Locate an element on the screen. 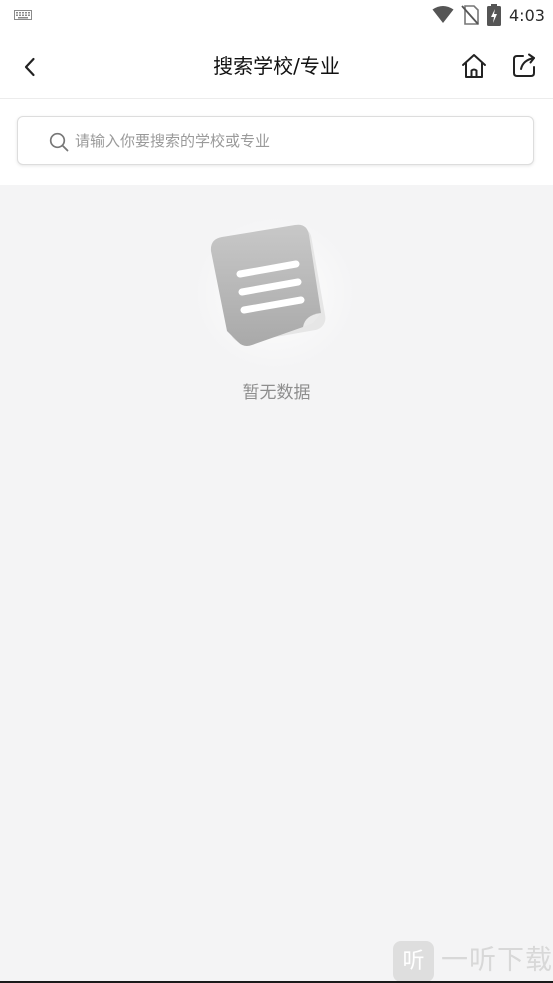 The image size is (553, 983). watermark-text: 一听下载 is located at coordinates (497, 960).